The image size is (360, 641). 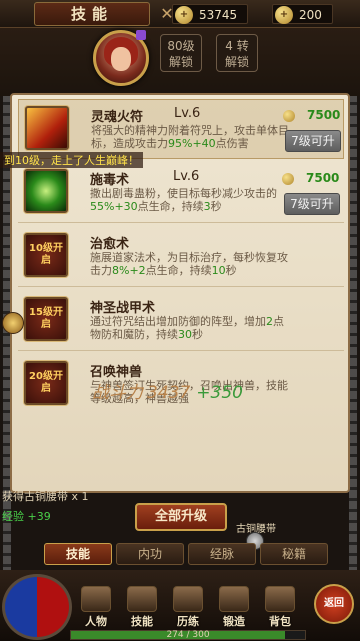 I want to click on power-label: 战斗力, so click(x=117, y=393).